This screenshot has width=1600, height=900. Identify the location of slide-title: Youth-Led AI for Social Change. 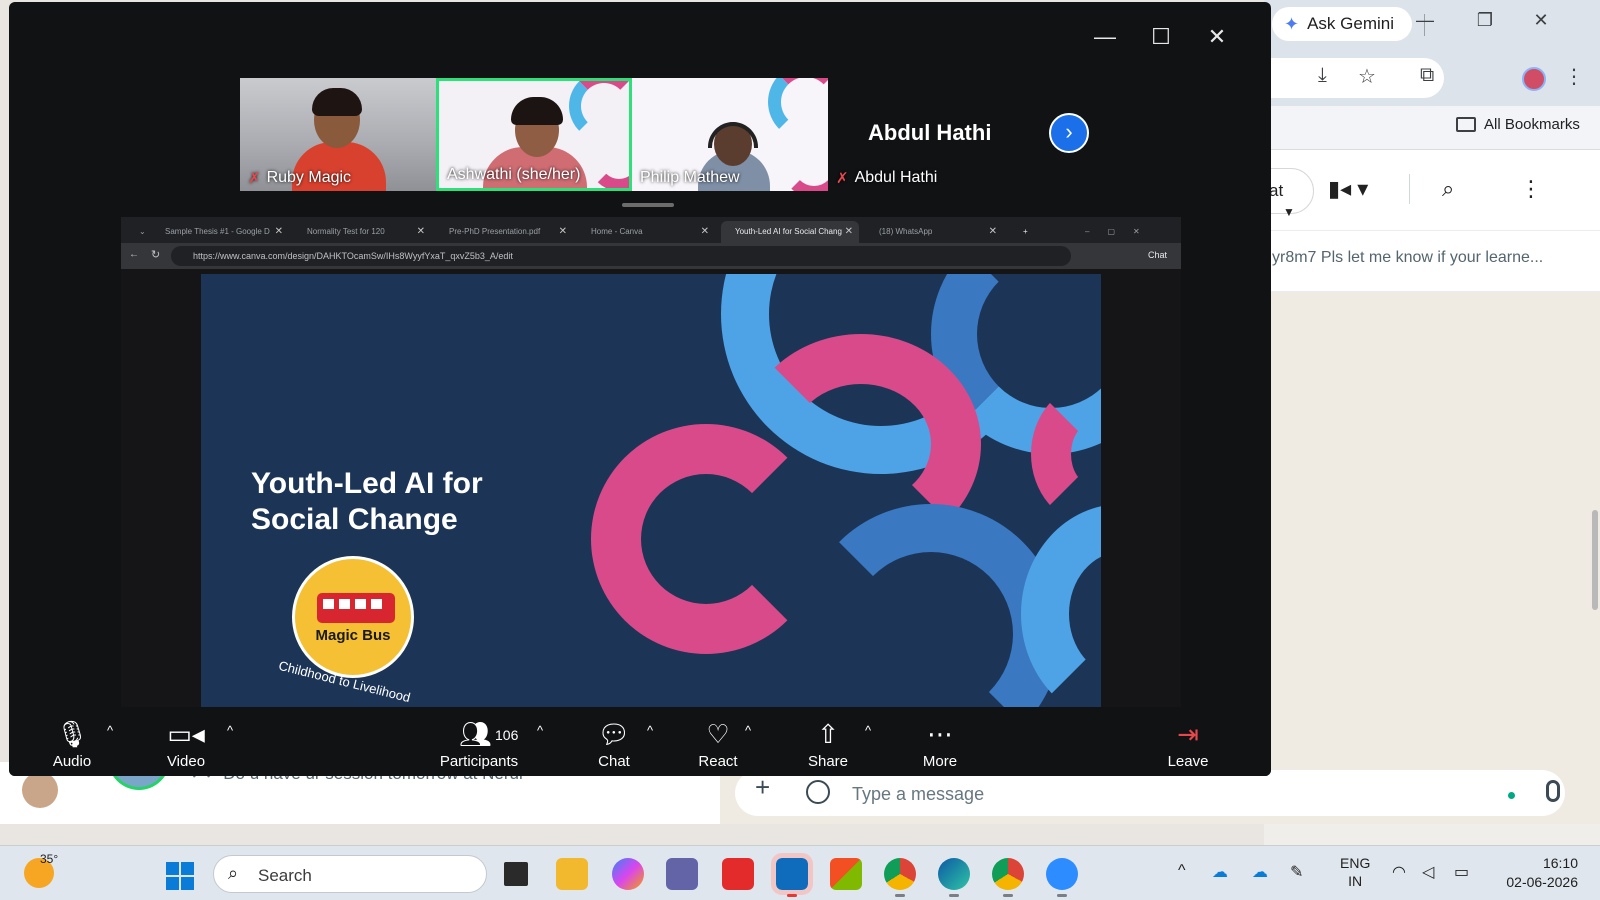
(367, 502).